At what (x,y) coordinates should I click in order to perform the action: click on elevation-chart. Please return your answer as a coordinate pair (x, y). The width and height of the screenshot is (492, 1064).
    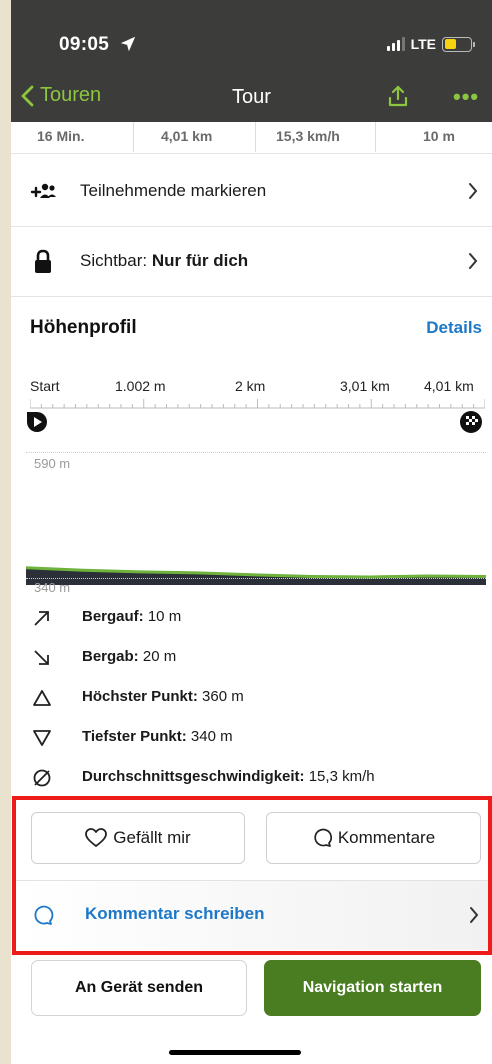
    Looking at the image, I should click on (256, 575).